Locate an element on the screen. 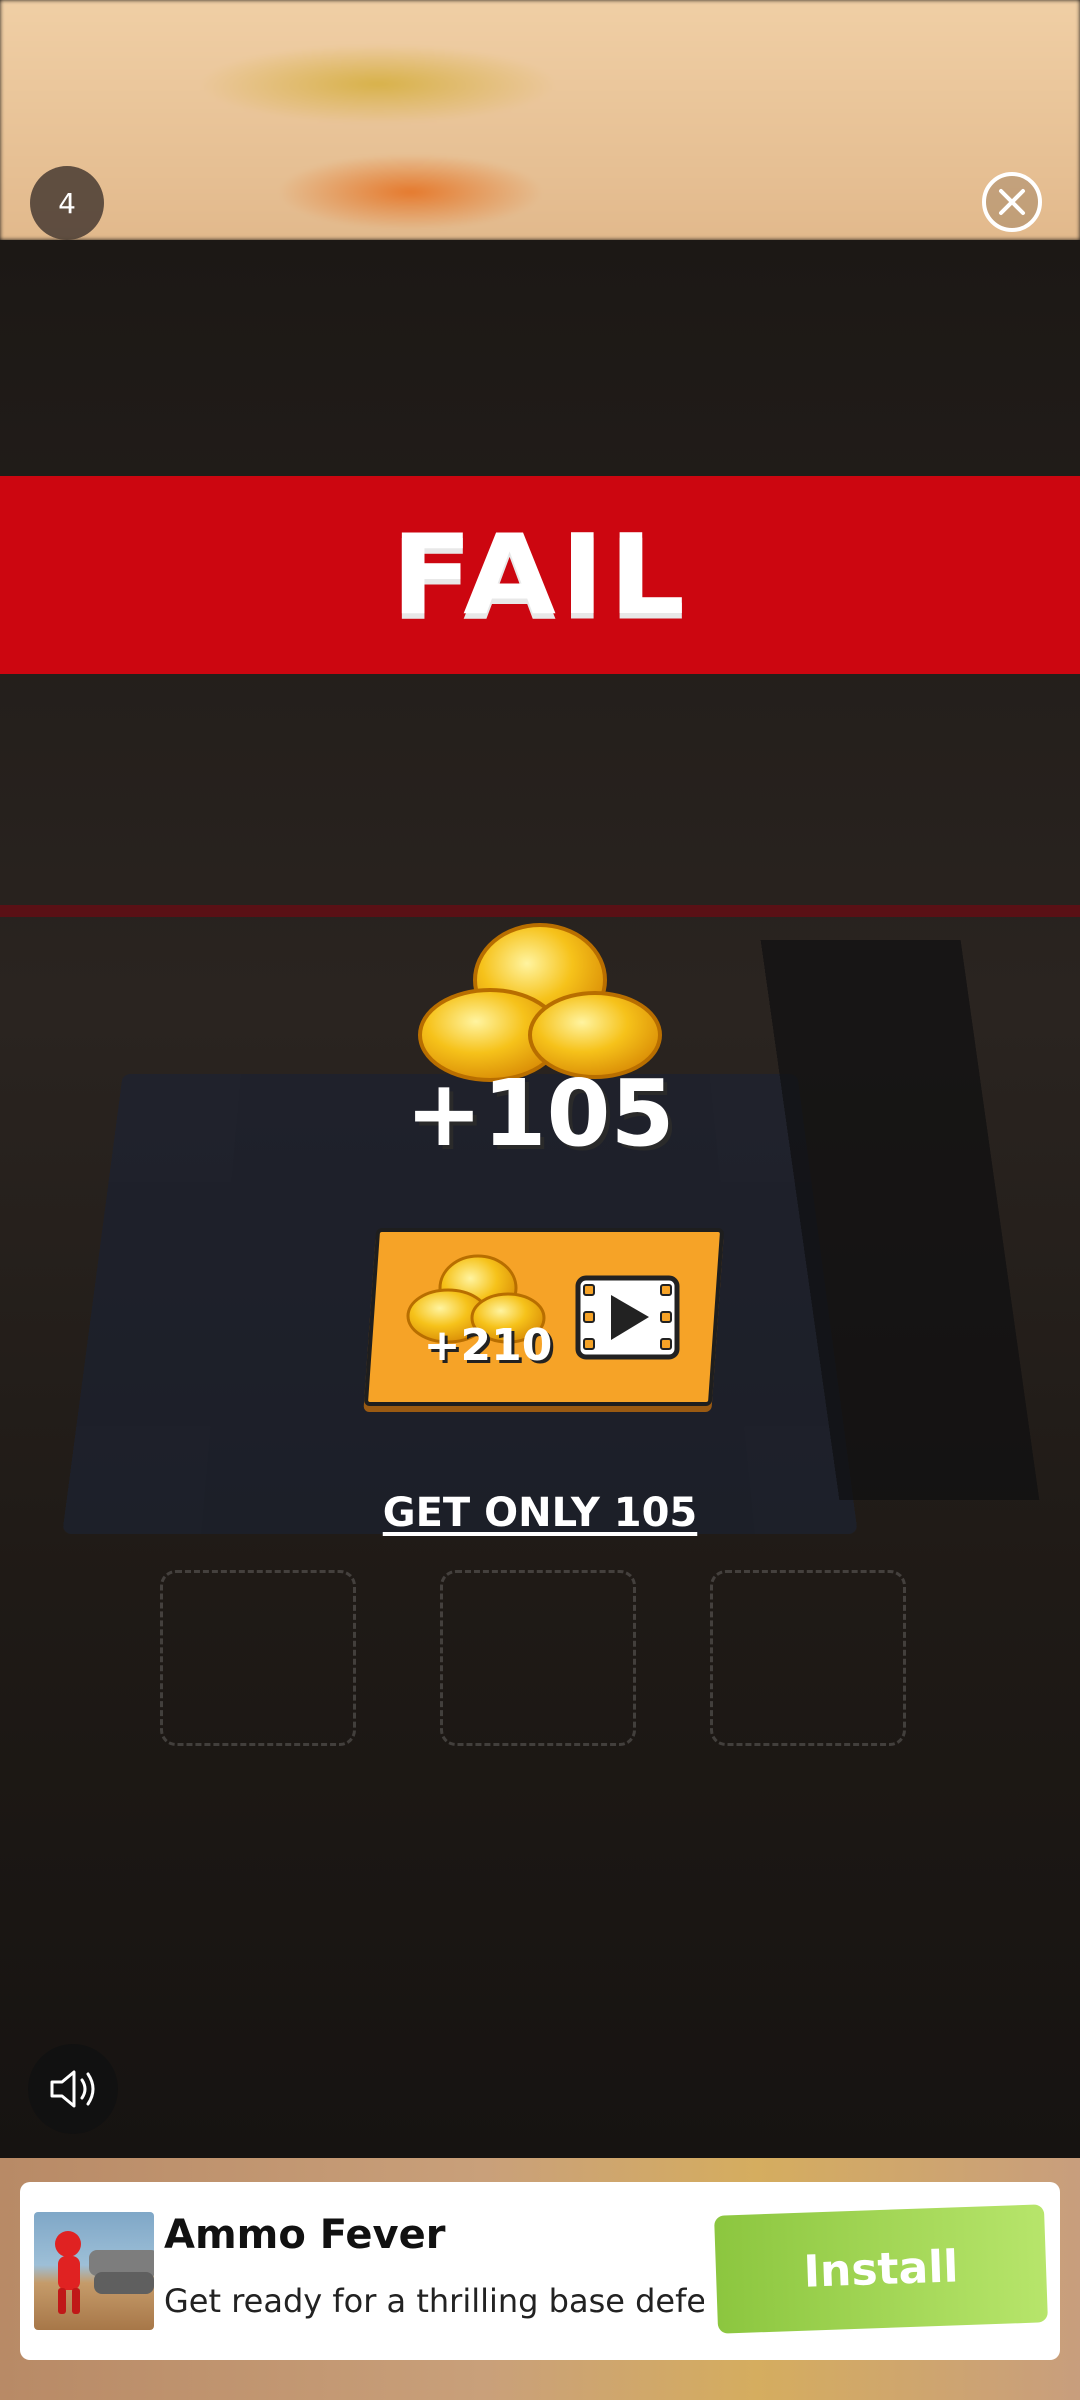  ad-reward-amount: +210 is located at coordinates (488, 1345).